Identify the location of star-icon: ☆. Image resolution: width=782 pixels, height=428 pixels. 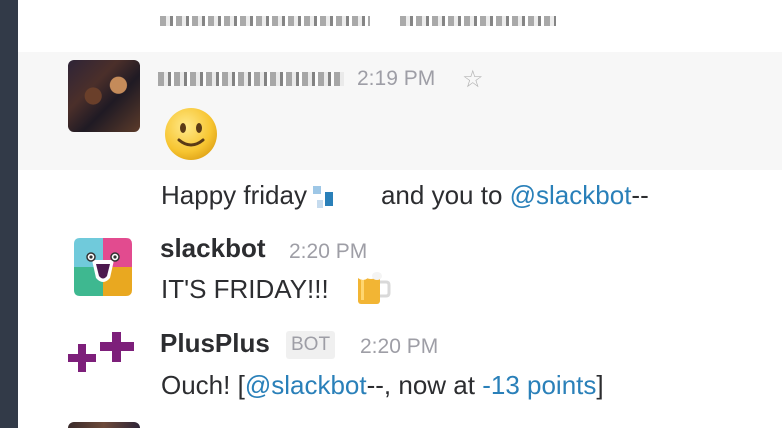
(473, 80).